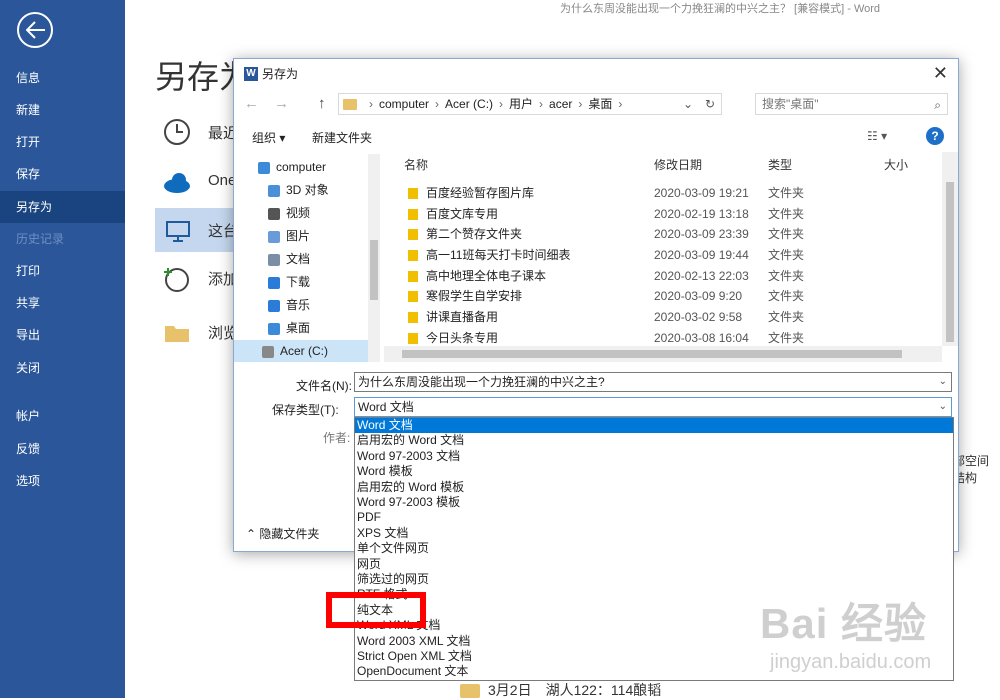  What do you see at coordinates (304, 351) in the screenshot?
I see `tree-item-label: Acer (C:)` at bounding box center [304, 351].